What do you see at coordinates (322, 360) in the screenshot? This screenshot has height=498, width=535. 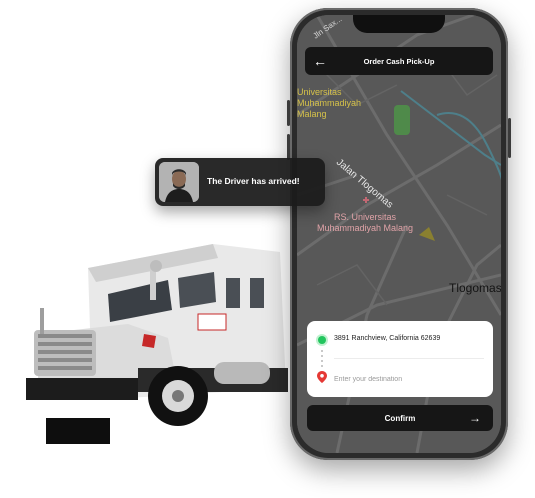 I see `route-connector` at bounding box center [322, 360].